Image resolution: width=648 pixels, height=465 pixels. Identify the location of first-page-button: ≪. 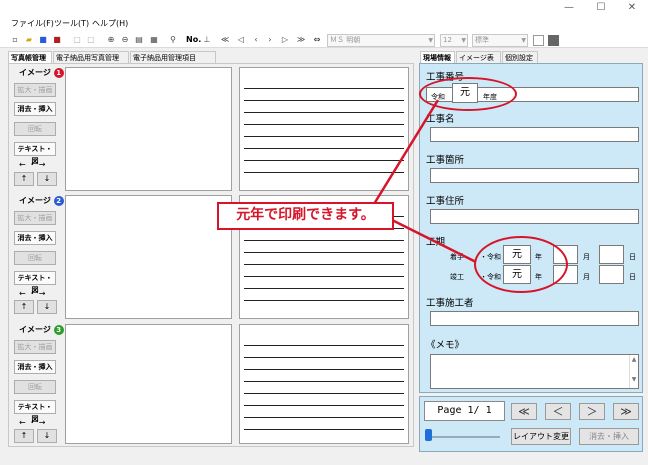
(524, 411).